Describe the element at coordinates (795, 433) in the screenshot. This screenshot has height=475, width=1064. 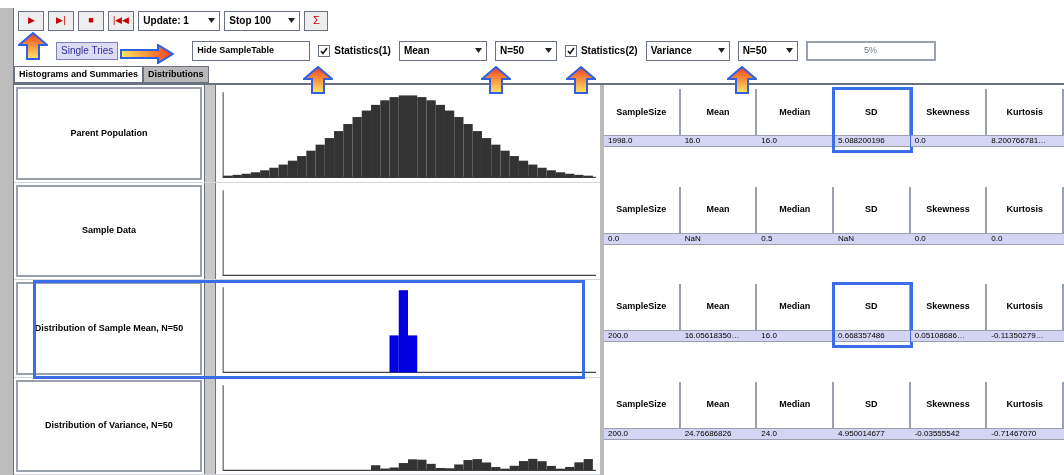
I see `table-cell: 24.0` at that location.